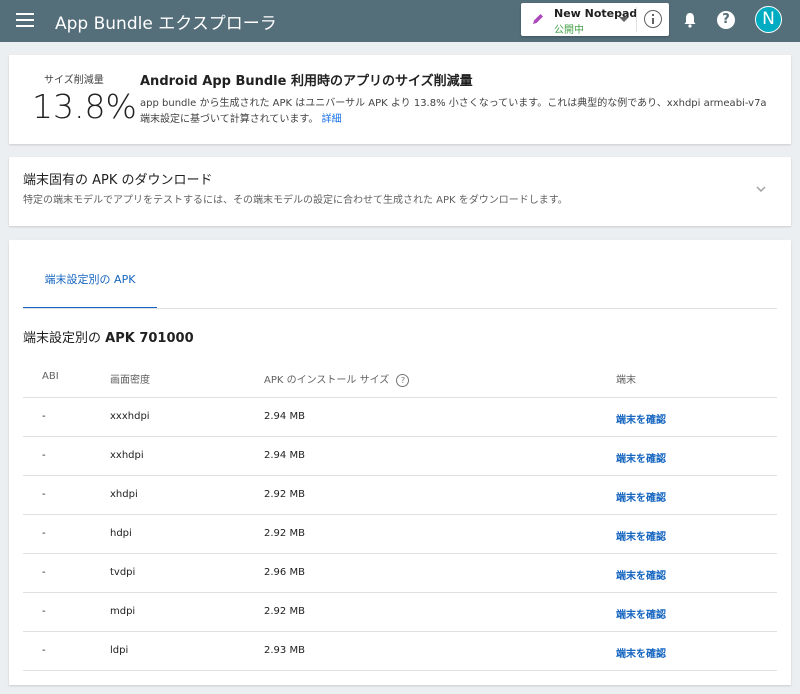 The image size is (800, 694). I want to click on download-title: 端末固有の APK のダウンロード, so click(118, 180).